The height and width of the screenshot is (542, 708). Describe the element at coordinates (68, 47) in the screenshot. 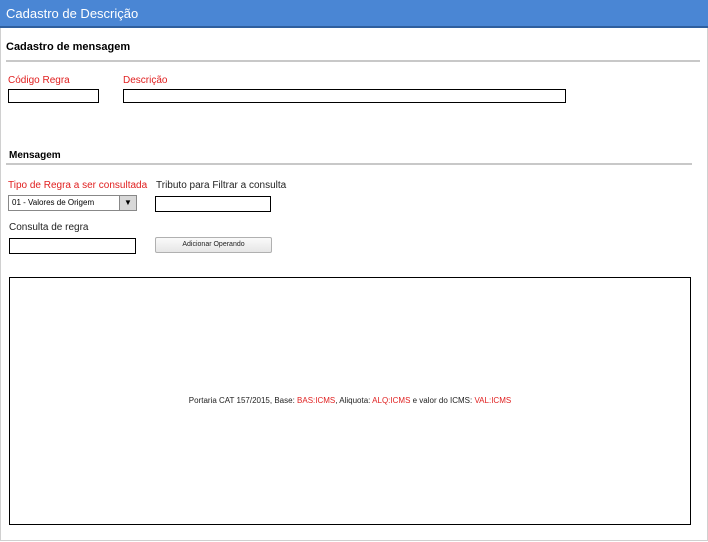

I see `section-title-cadastro-mensagem: Cadastro de mensagem` at that location.